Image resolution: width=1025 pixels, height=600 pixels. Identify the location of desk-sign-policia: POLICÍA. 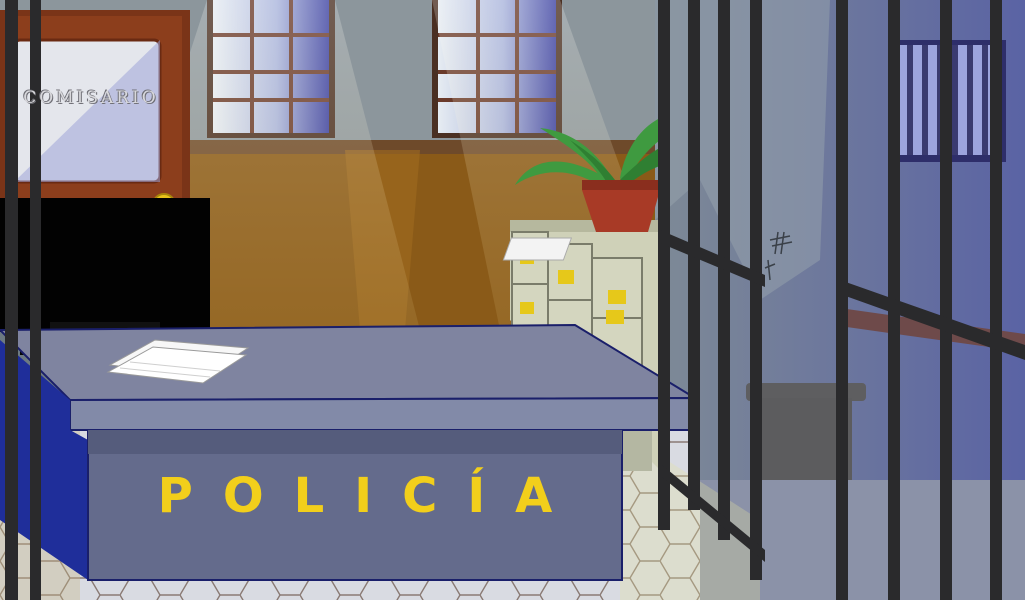
(370, 496).